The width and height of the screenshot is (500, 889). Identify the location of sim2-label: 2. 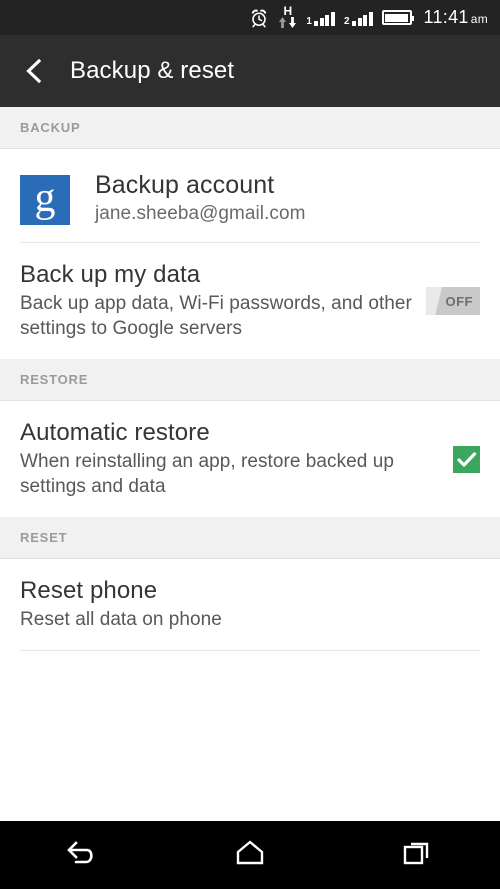
(346, 21).